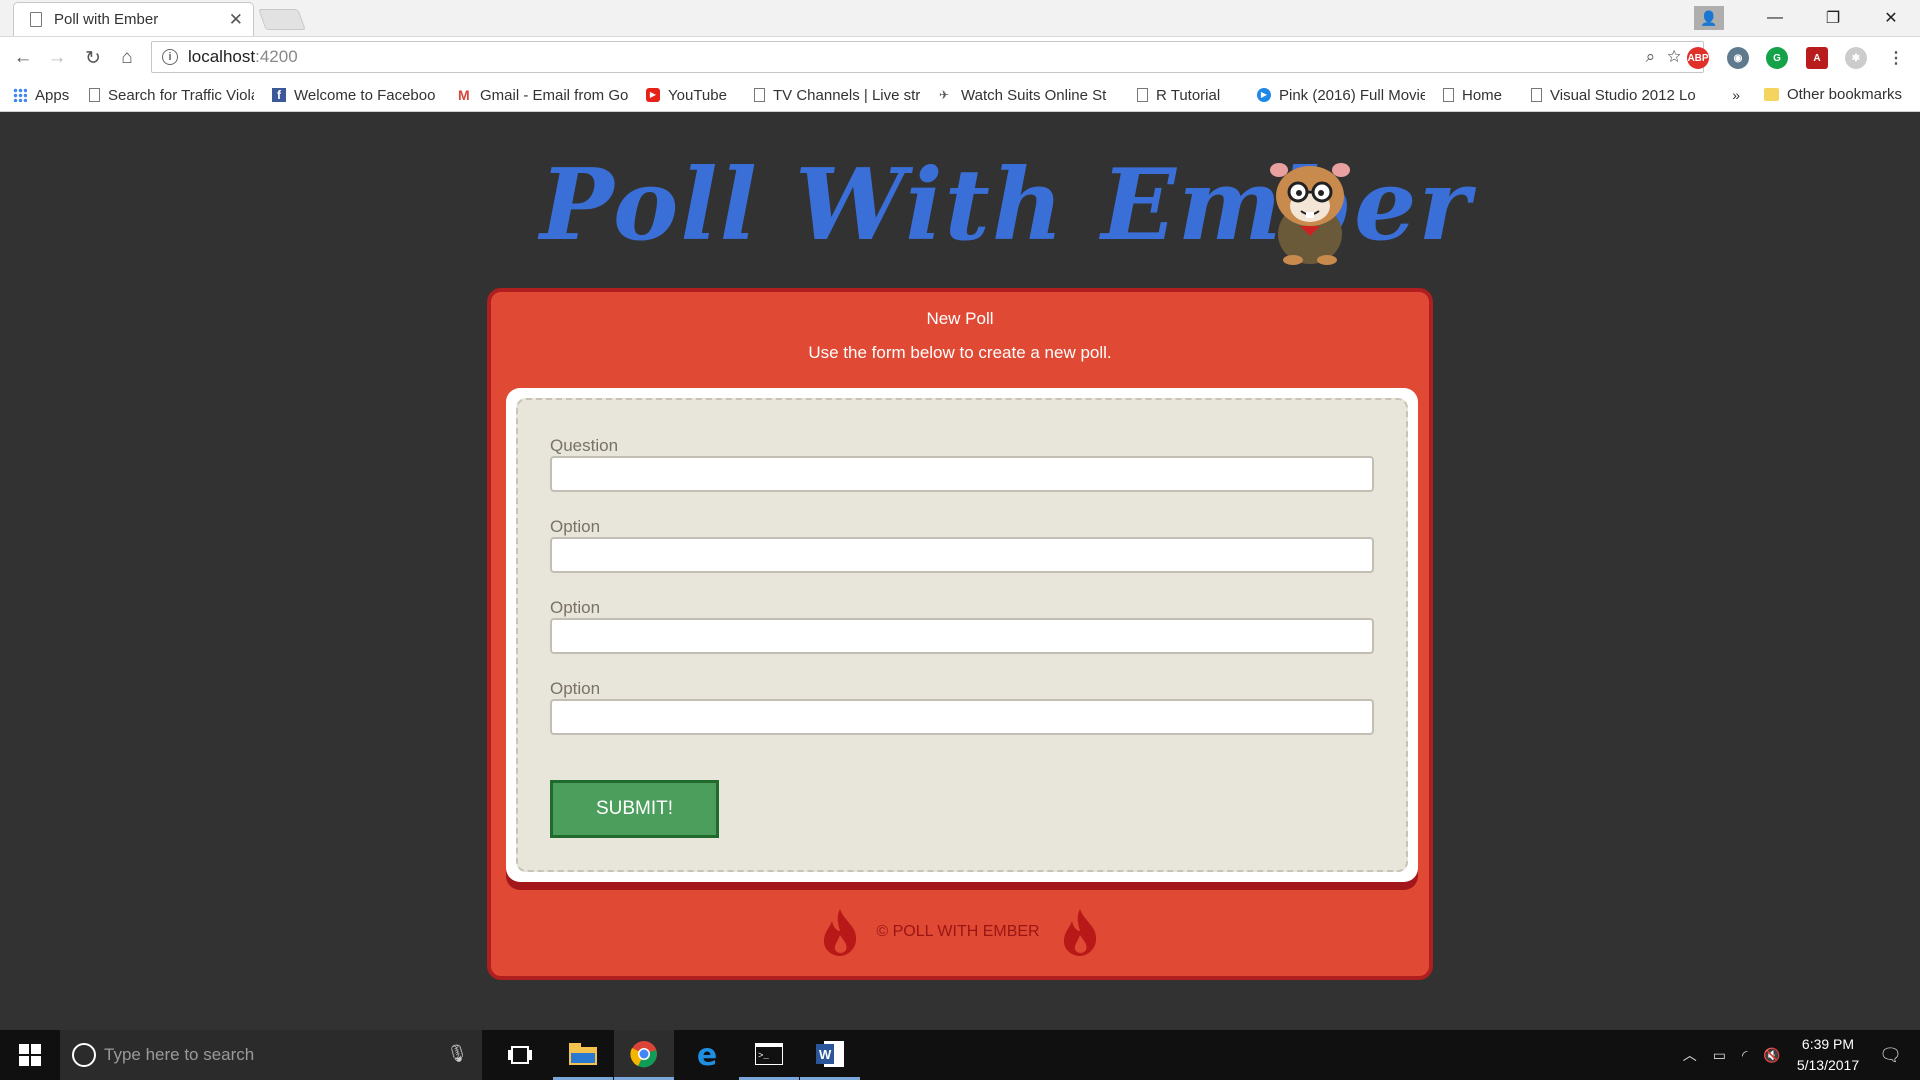 This screenshot has width=1920, height=1080. I want to click on browser-tabstrip: Poll with Ember ✕ 👤 — ❐ ✕, so click(960, 18).